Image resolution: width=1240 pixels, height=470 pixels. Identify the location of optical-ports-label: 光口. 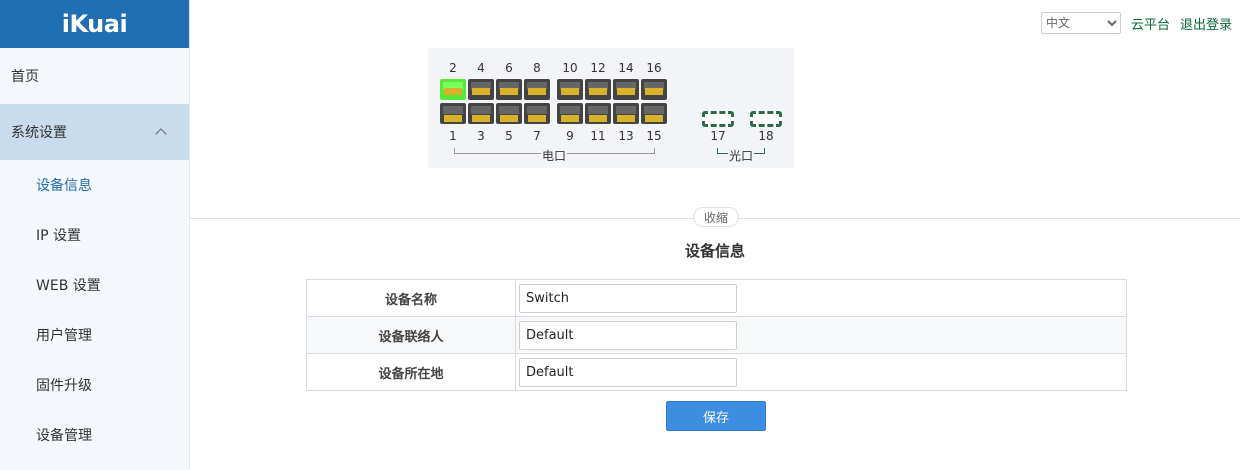
(741, 155).